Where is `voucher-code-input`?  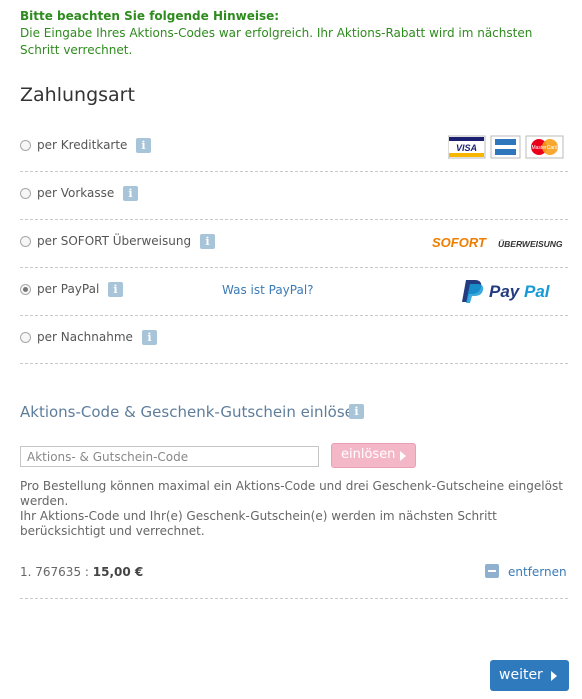 voucher-code-input is located at coordinates (169, 456).